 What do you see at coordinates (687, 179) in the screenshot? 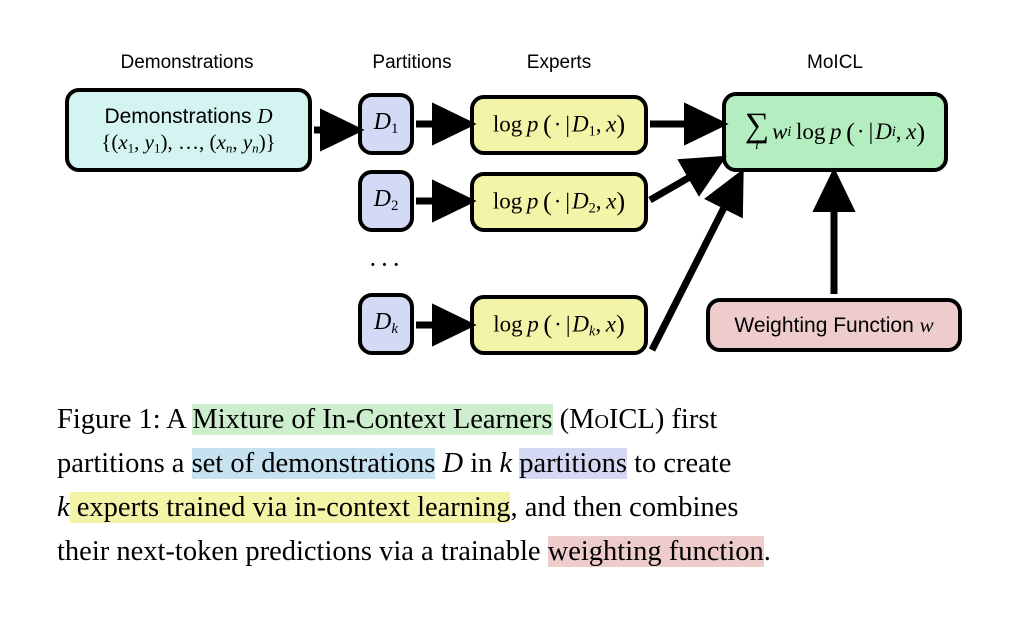
I see `arrow-expert2-to-moicl` at bounding box center [687, 179].